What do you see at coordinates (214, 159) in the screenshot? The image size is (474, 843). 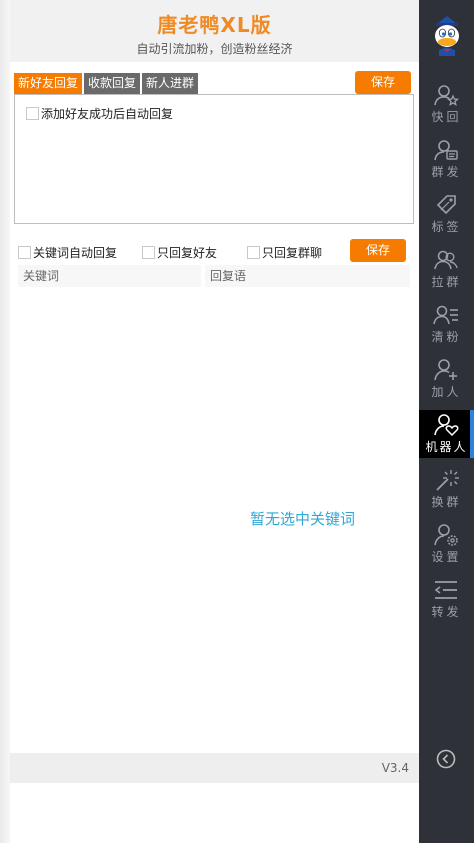 I see `reply-content-box: 添加好友成功后自动回复` at bounding box center [214, 159].